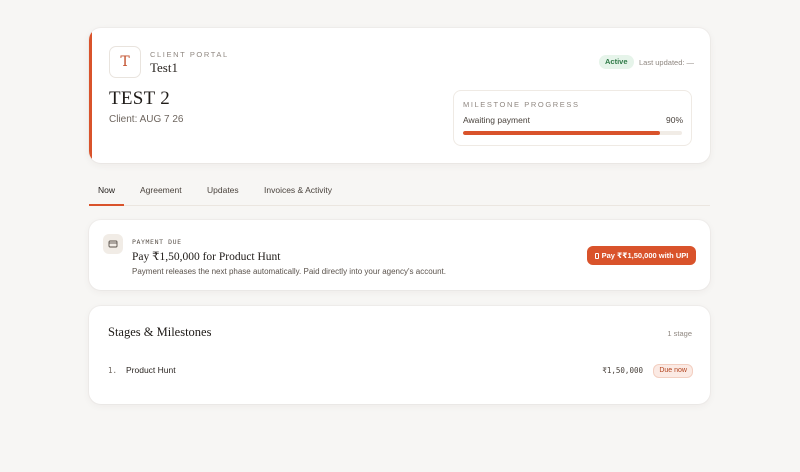 The height and width of the screenshot is (472, 800). I want to click on logo-letter: T, so click(125, 62).